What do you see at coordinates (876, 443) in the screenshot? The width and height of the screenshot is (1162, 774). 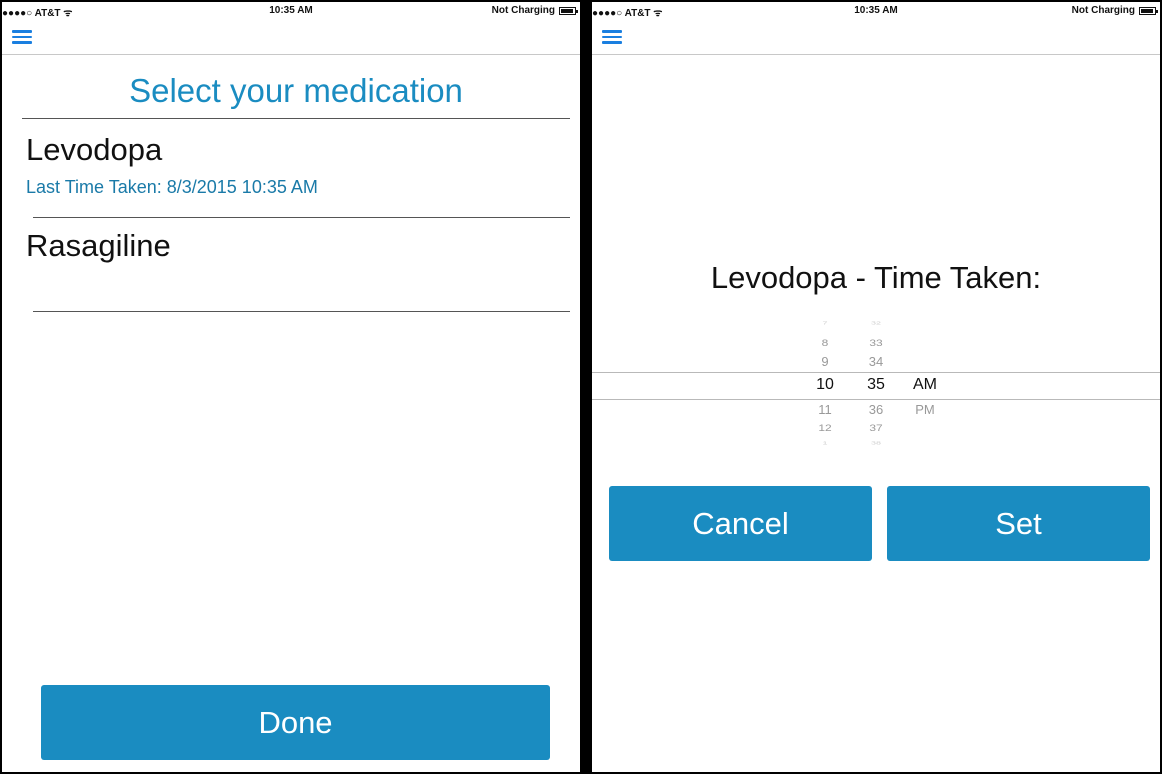 I see `picker-minute-option: 38` at bounding box center [876, 443].